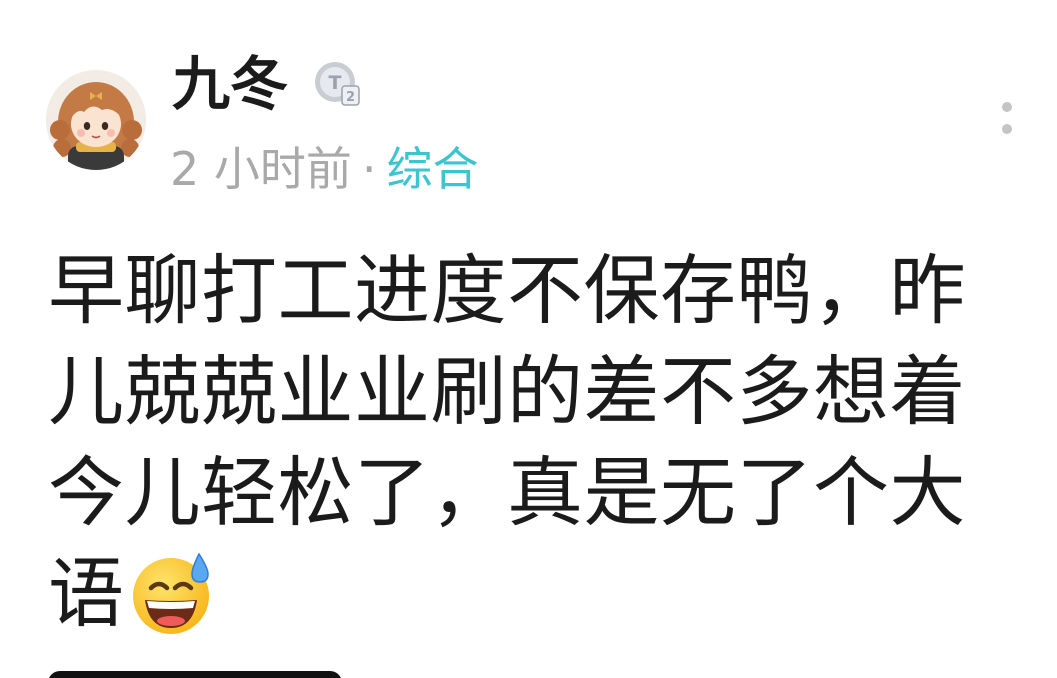  I want to click on post-meta: 2 小时前 · 综合, so click(324, 169).